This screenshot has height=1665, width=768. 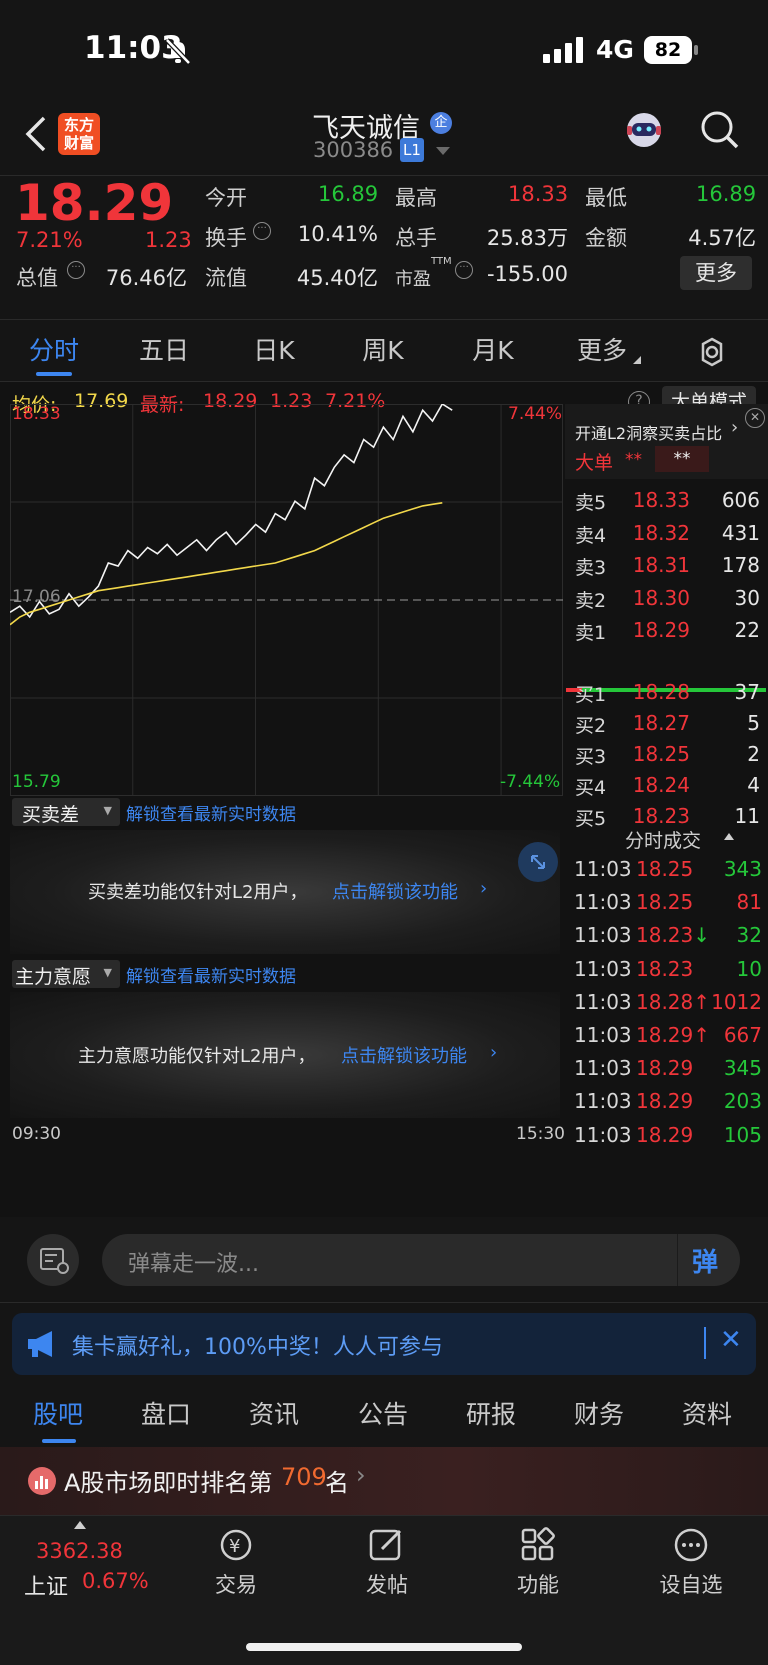 What do you see at coordinates (712, 352) in the screenshot?
I see `settings-gear-icon` at bounding box center [712, 352].